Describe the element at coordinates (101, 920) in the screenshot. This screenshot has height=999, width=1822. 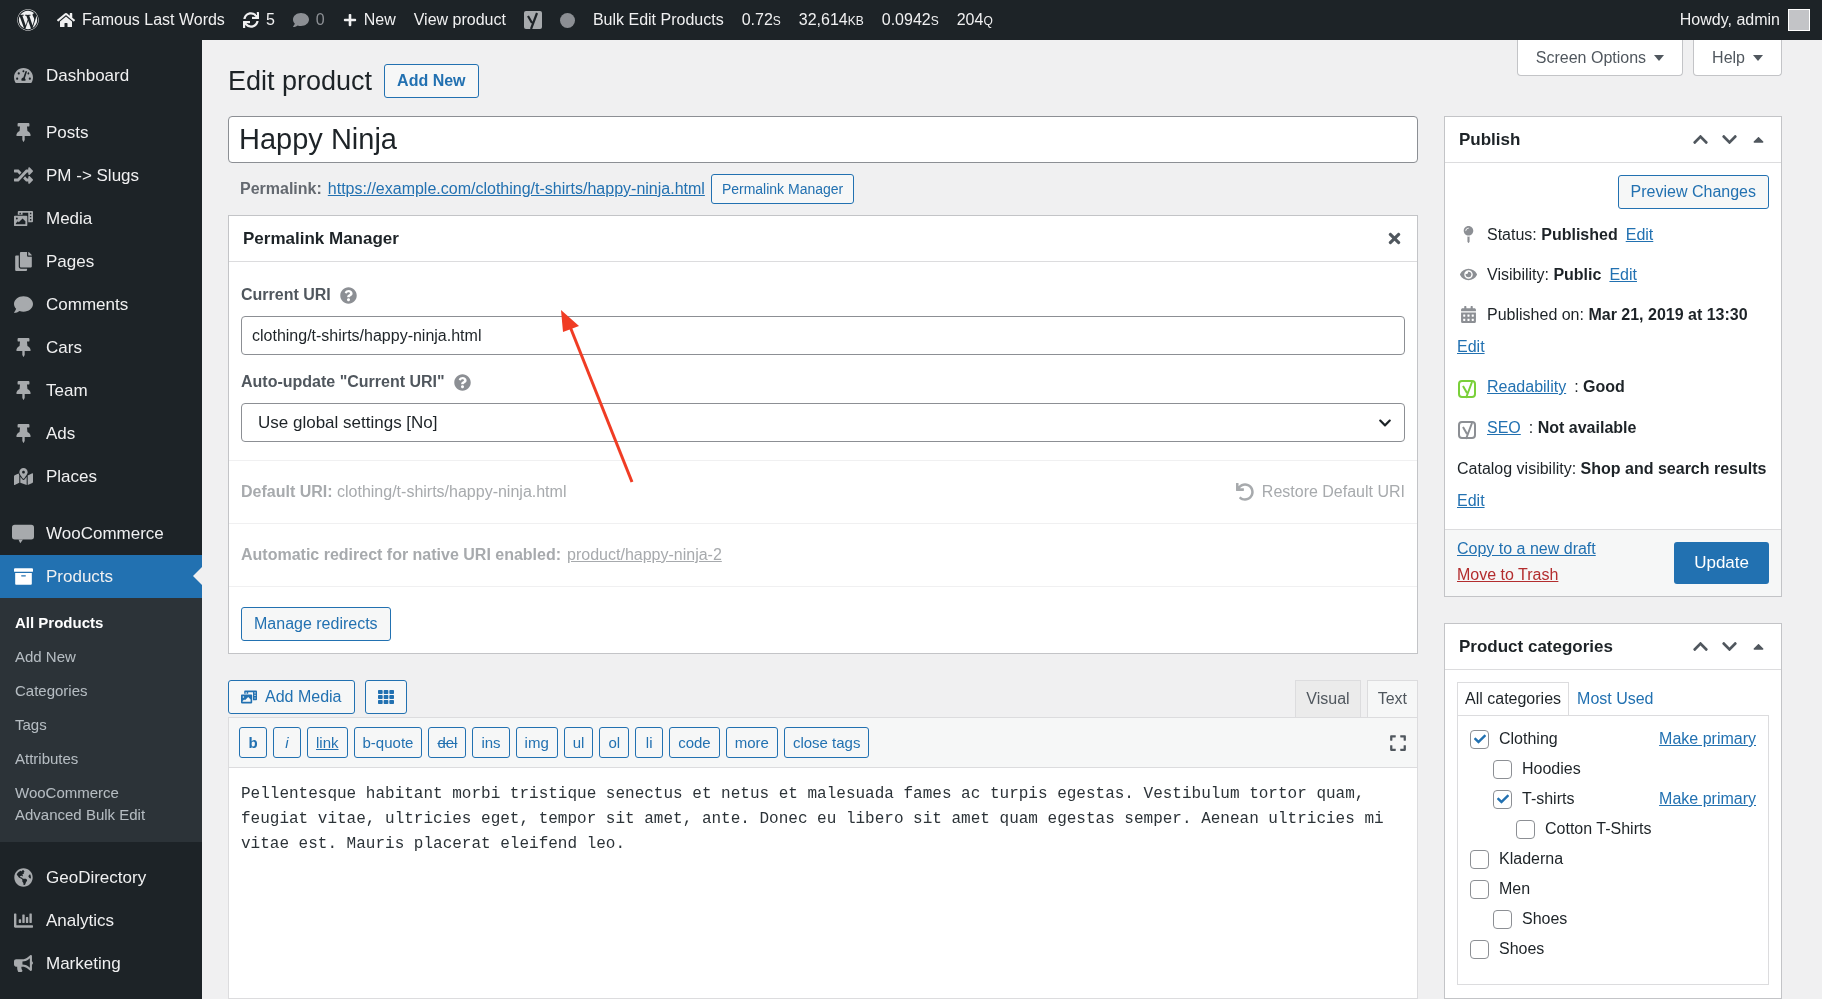
I see `menu-item: Analytics` at that location.